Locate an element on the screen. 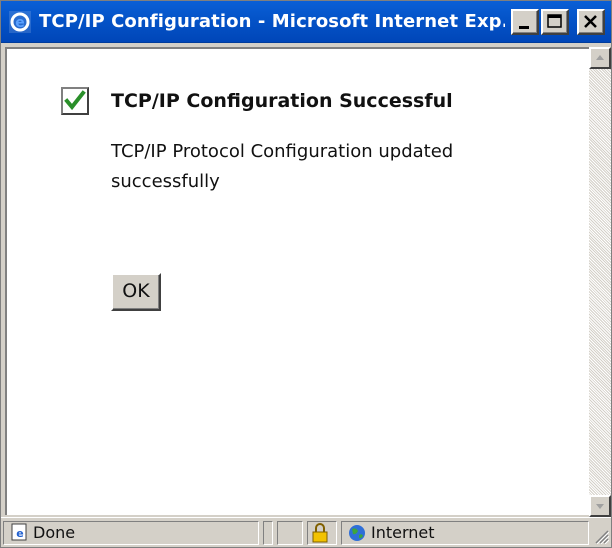  scroll-up-button is located at coordinates (600, 58).